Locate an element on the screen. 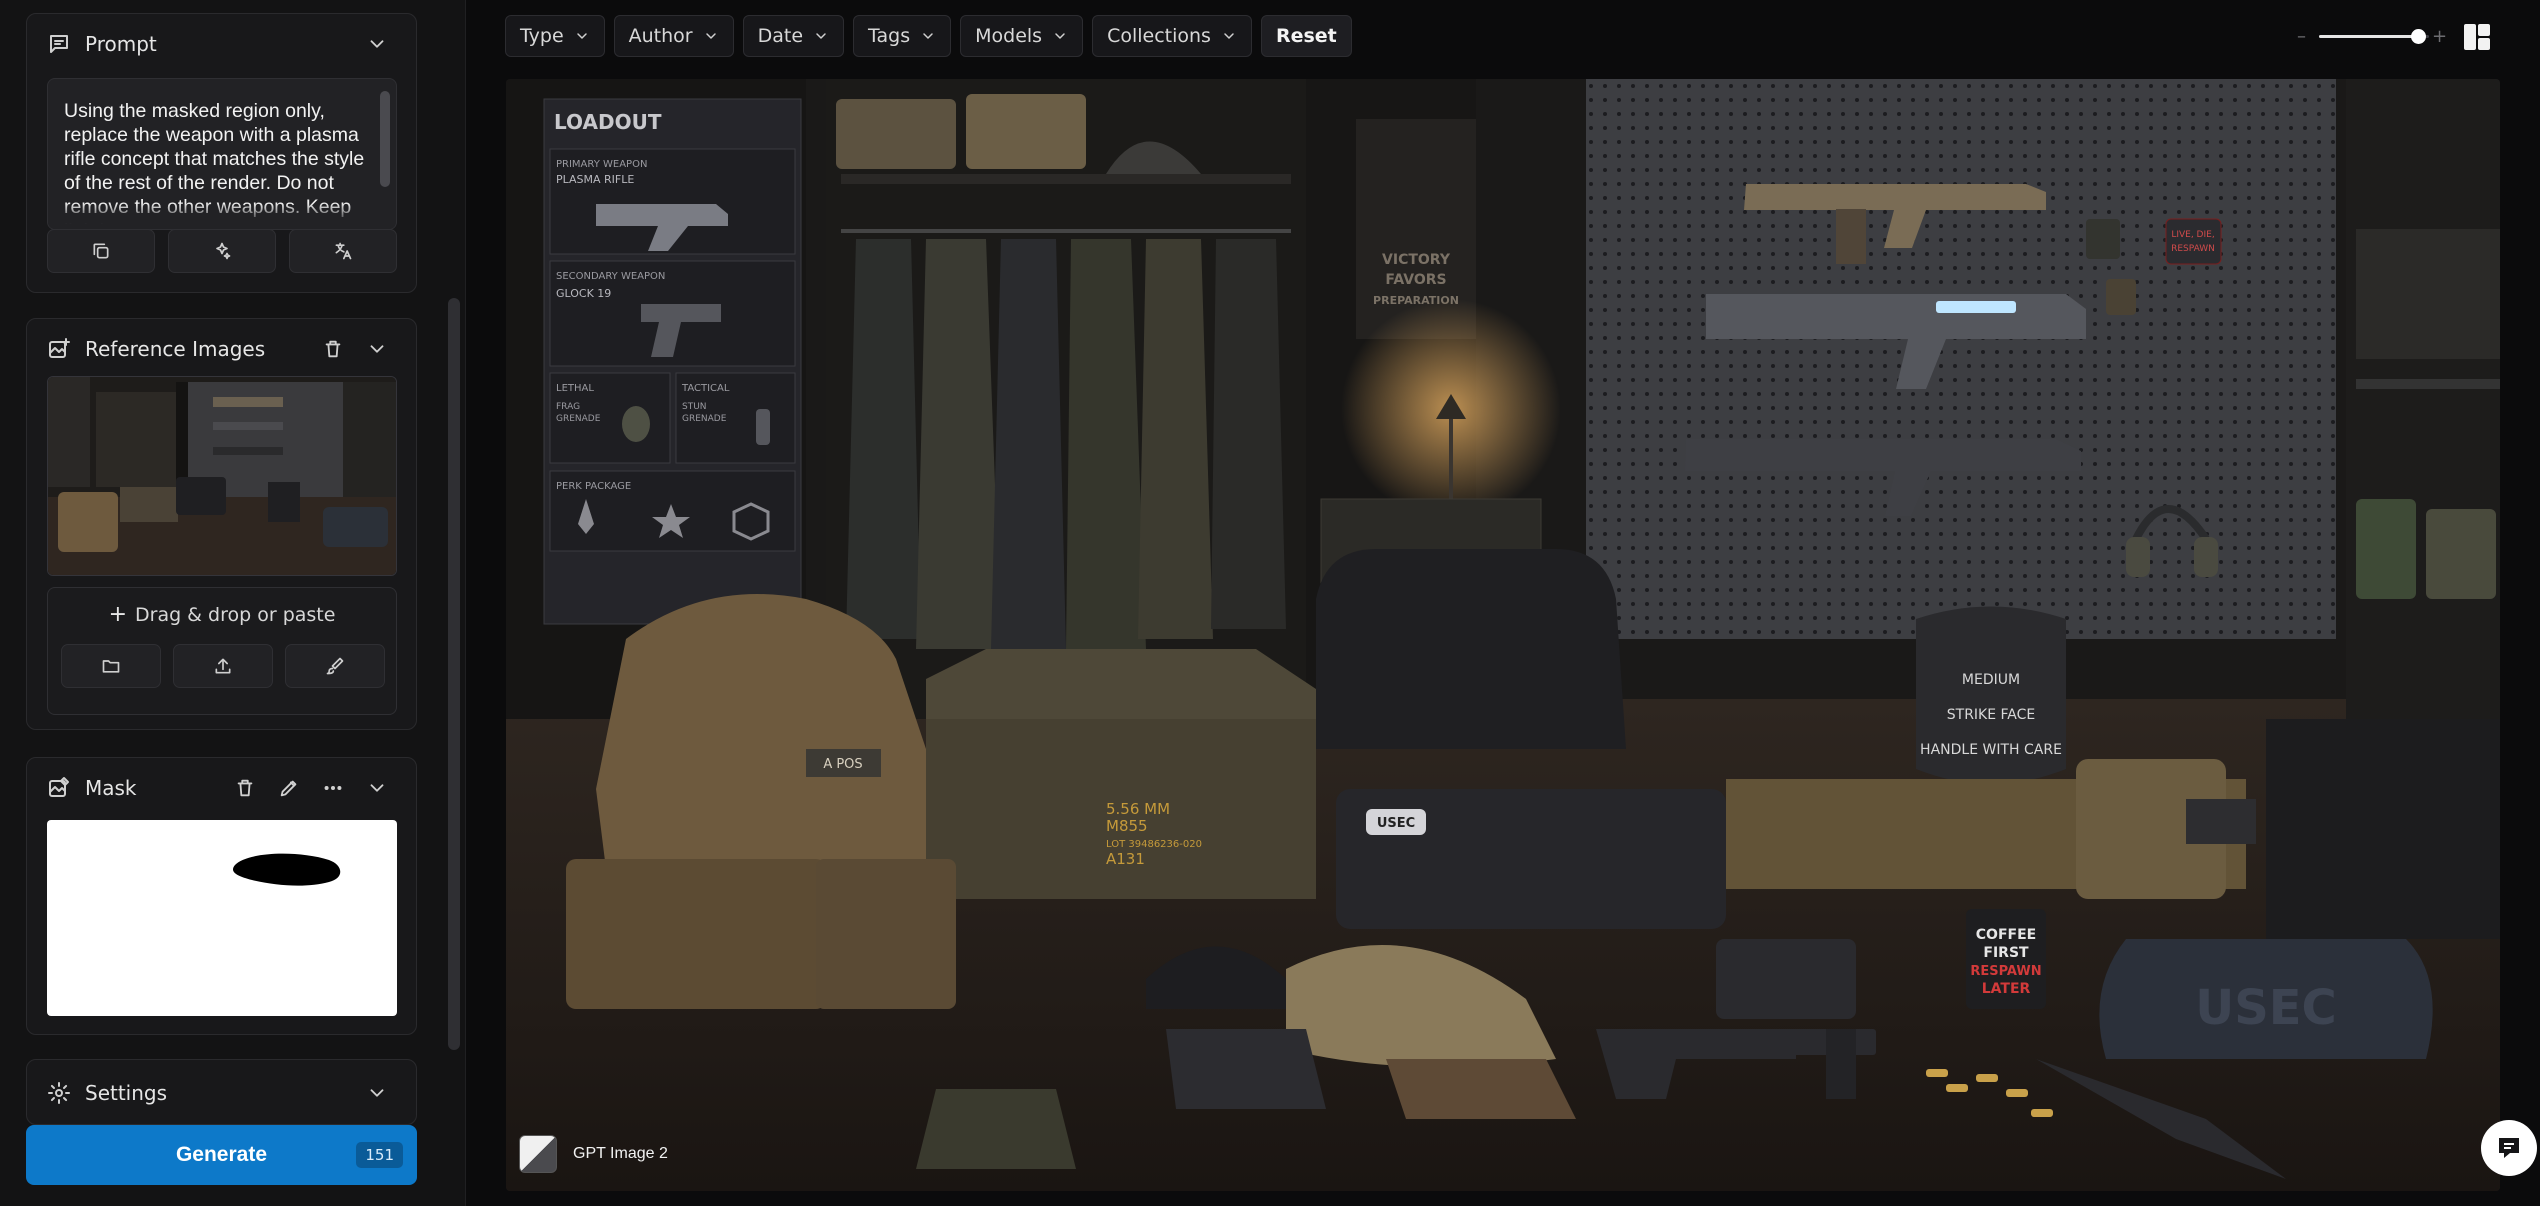  filter-type: Type is located at coordinates (555, 36).